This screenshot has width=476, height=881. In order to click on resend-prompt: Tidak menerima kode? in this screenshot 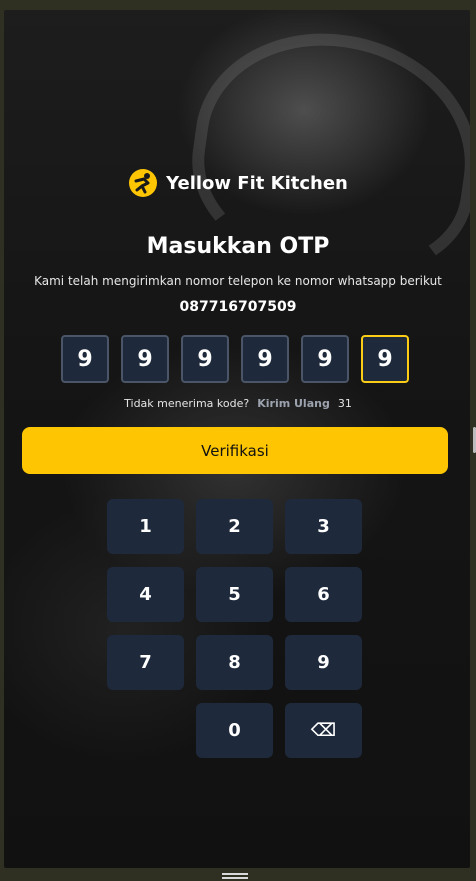, I will do `click(187, 403)`.